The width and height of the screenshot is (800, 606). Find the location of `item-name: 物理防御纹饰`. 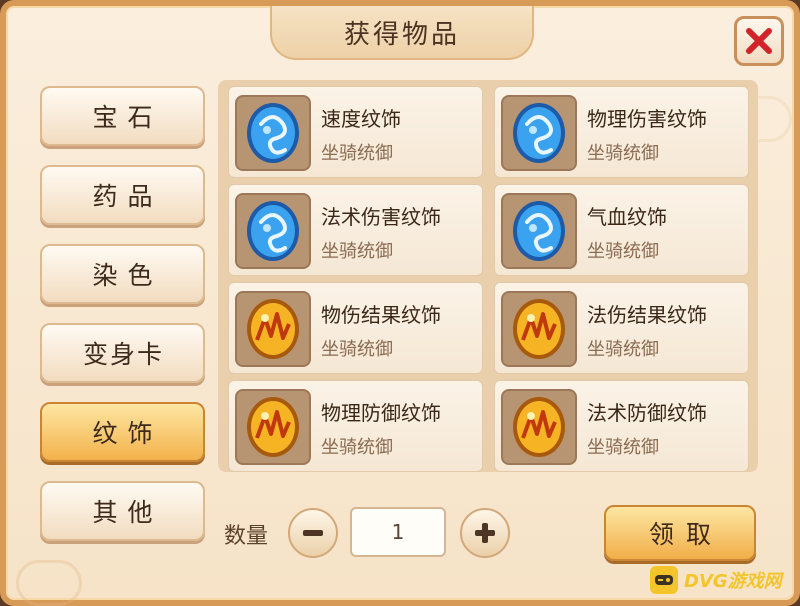

item-name: 物理防御纹饰 is located at coordinates (381, 413).